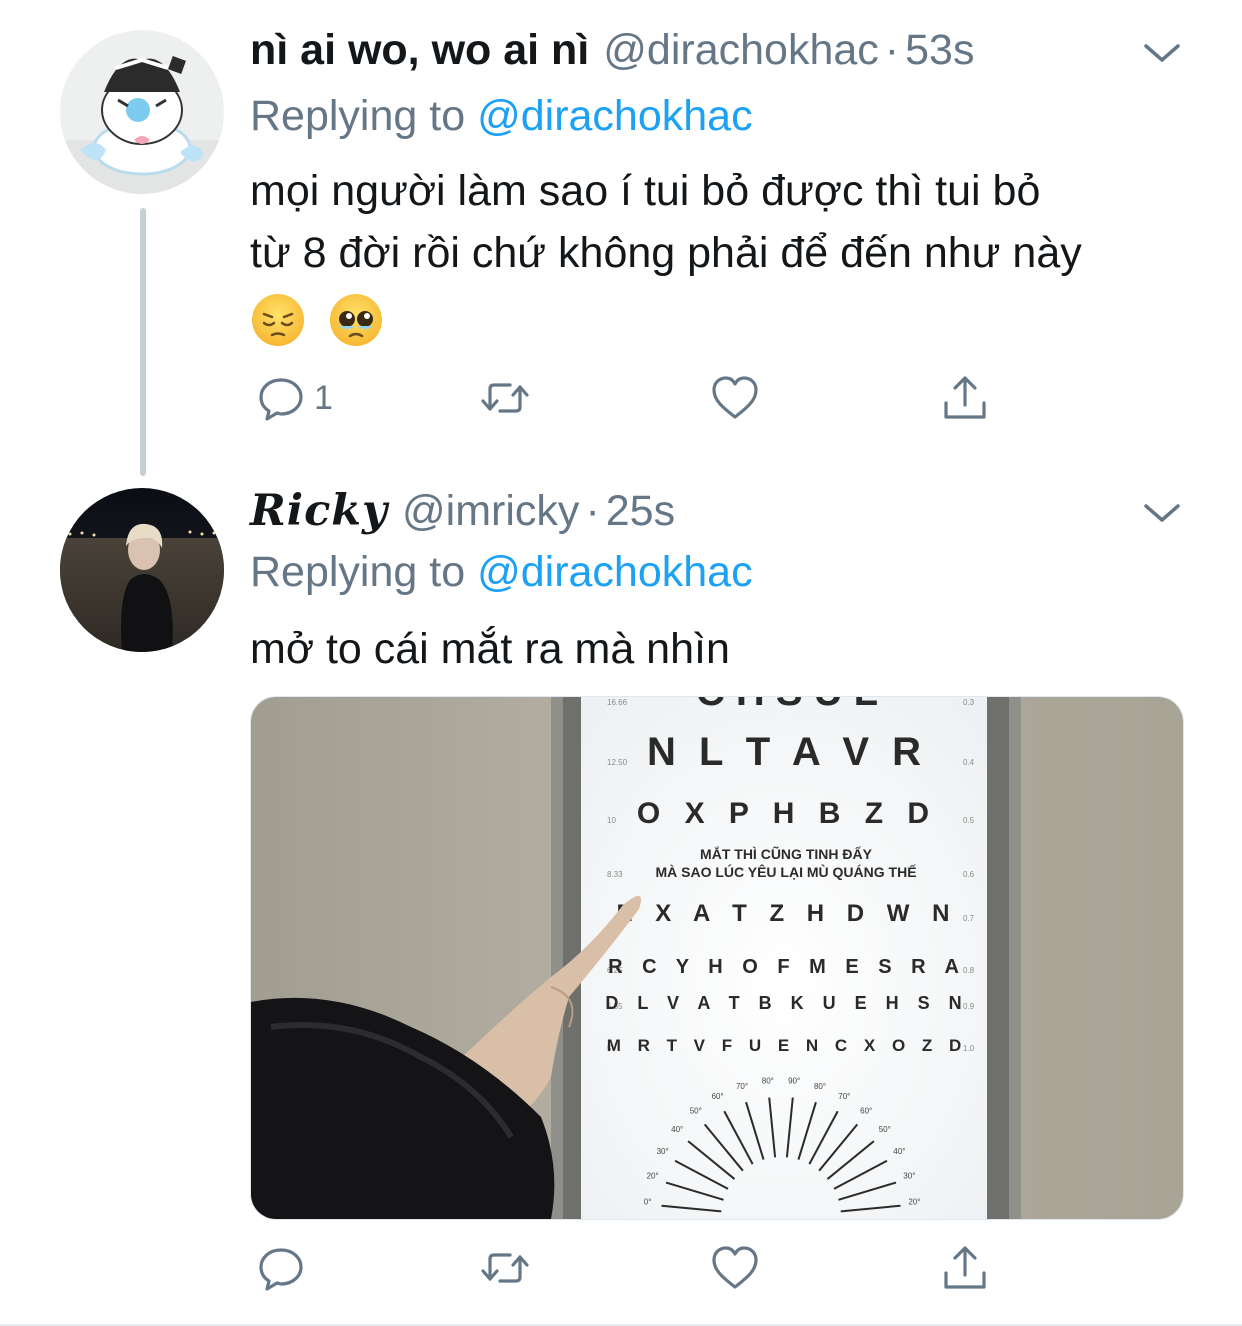  Describe the element at coordinates (611, 820) in the screenshot. I see `chart-row-left-label: 10` at that location.